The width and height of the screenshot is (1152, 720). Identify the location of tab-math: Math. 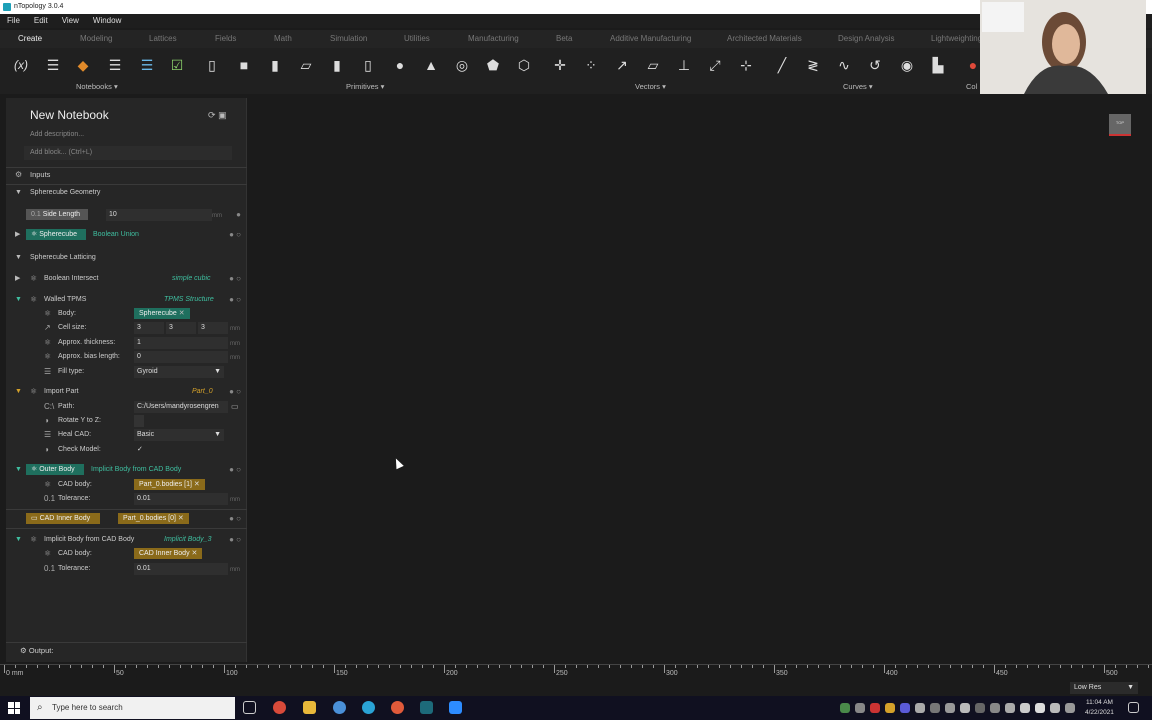
(283, 39).